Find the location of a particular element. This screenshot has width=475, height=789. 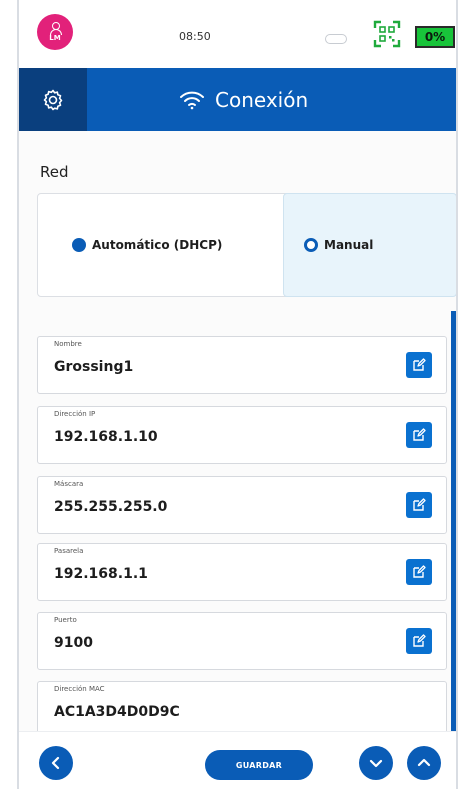

field-value: 192.168.1.10 is located at coordinates (106, 437).